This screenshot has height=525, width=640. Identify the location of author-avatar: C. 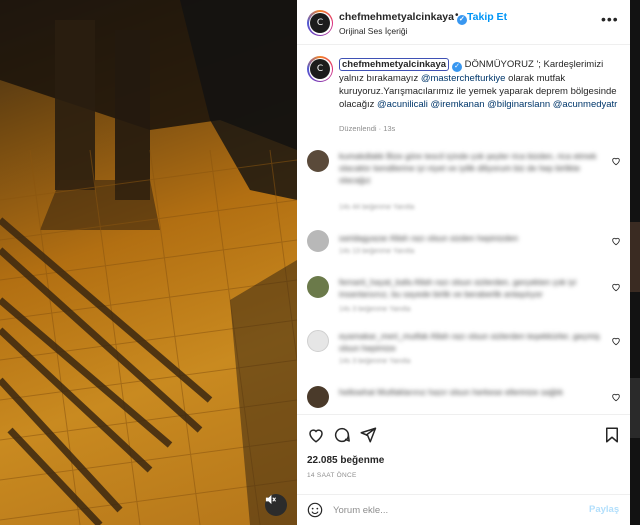
(320, 23).